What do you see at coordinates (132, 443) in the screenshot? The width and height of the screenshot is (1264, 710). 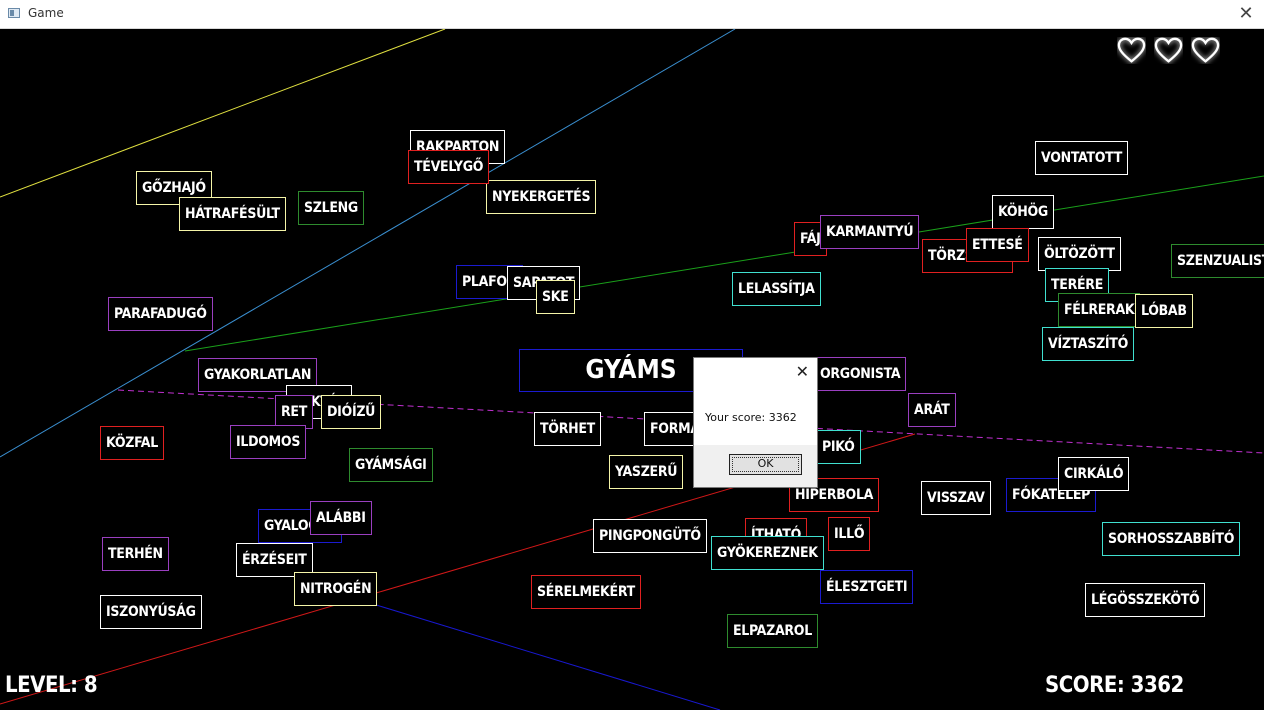 I see `falling-word: KÖZFAL` at bounding box center [132, 443].